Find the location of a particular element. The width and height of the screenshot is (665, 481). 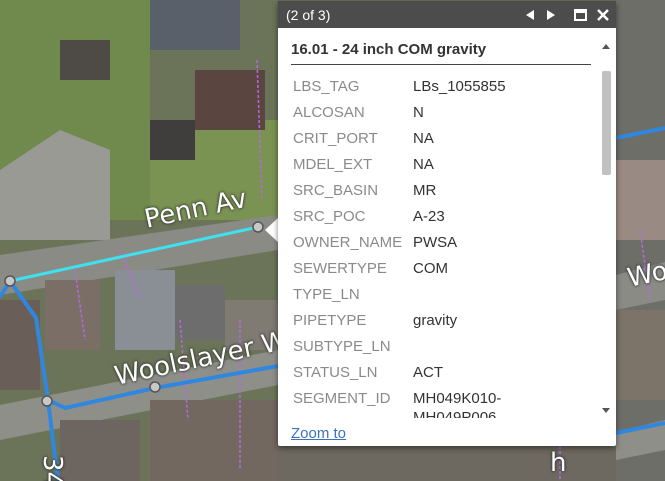

attribute-name: CRIT_PORT is located at coordinates (335, 138).